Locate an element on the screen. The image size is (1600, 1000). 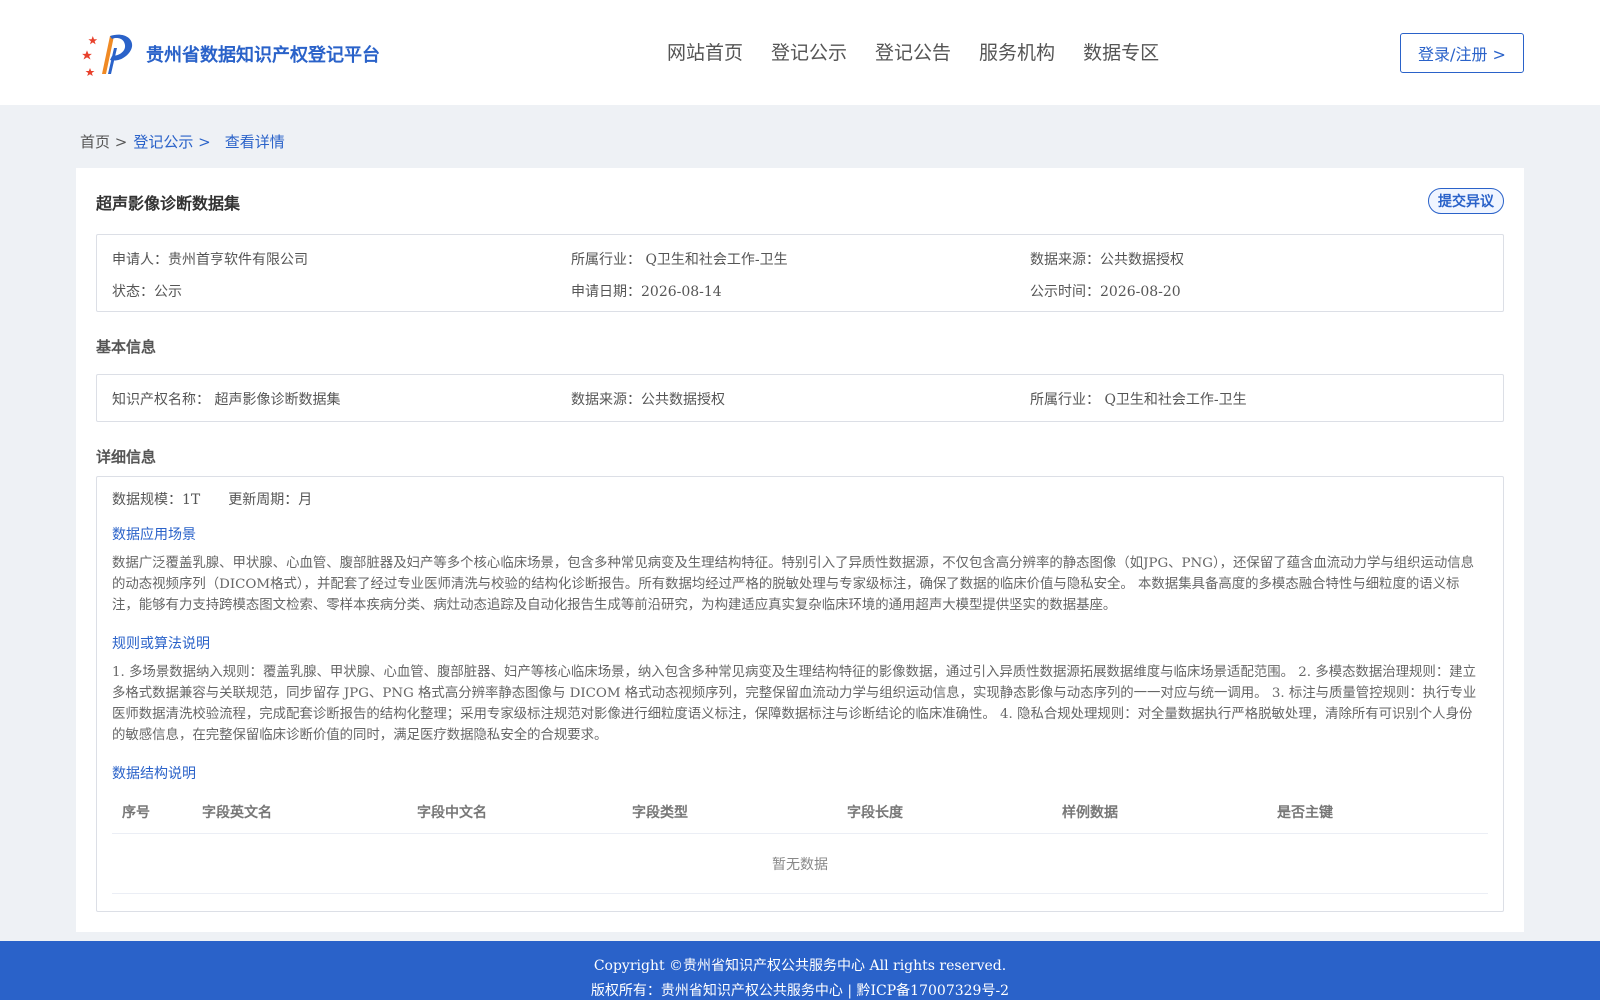
site-title: 贵州省数据知识产权登记平台 is located at coordinates (263, 55).